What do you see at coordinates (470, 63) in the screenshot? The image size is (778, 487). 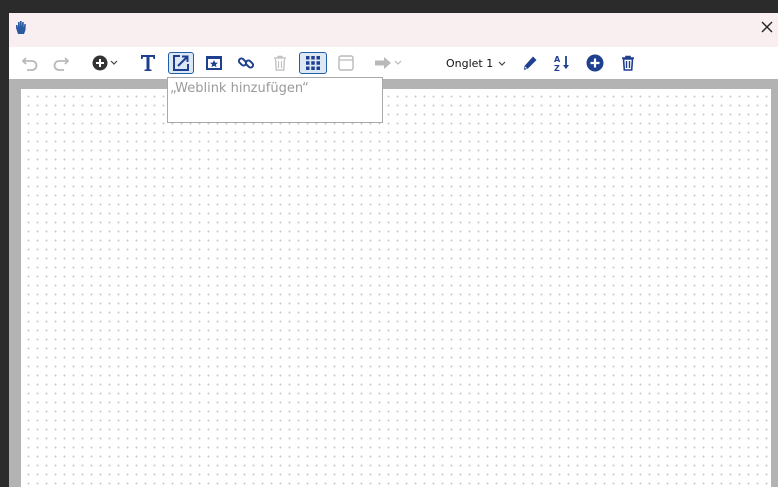 I see `tab-selector-label: Onglet 1` at bounding box center [470, 63].